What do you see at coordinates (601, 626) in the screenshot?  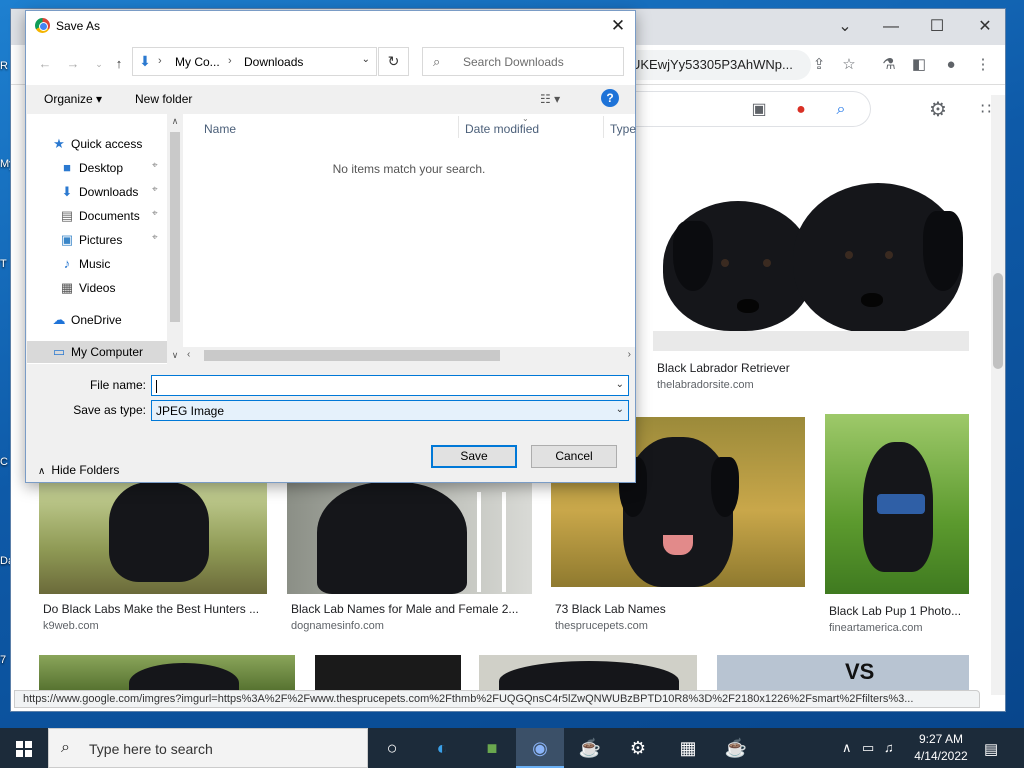 I see `result-source: thesprucepets.com` at bounding box center [601, 626].